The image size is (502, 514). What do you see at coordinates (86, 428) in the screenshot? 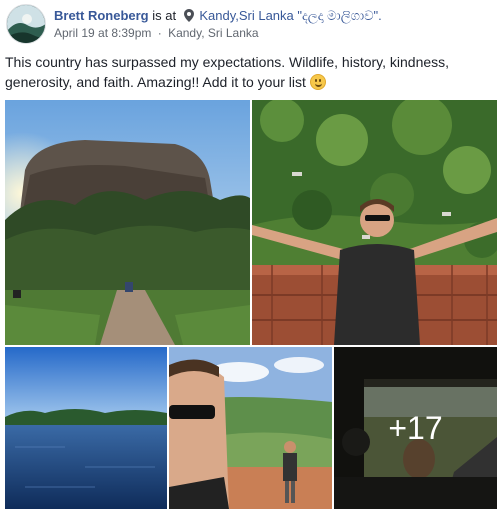
I see `photo-lake` at bounding box center [86, 428].